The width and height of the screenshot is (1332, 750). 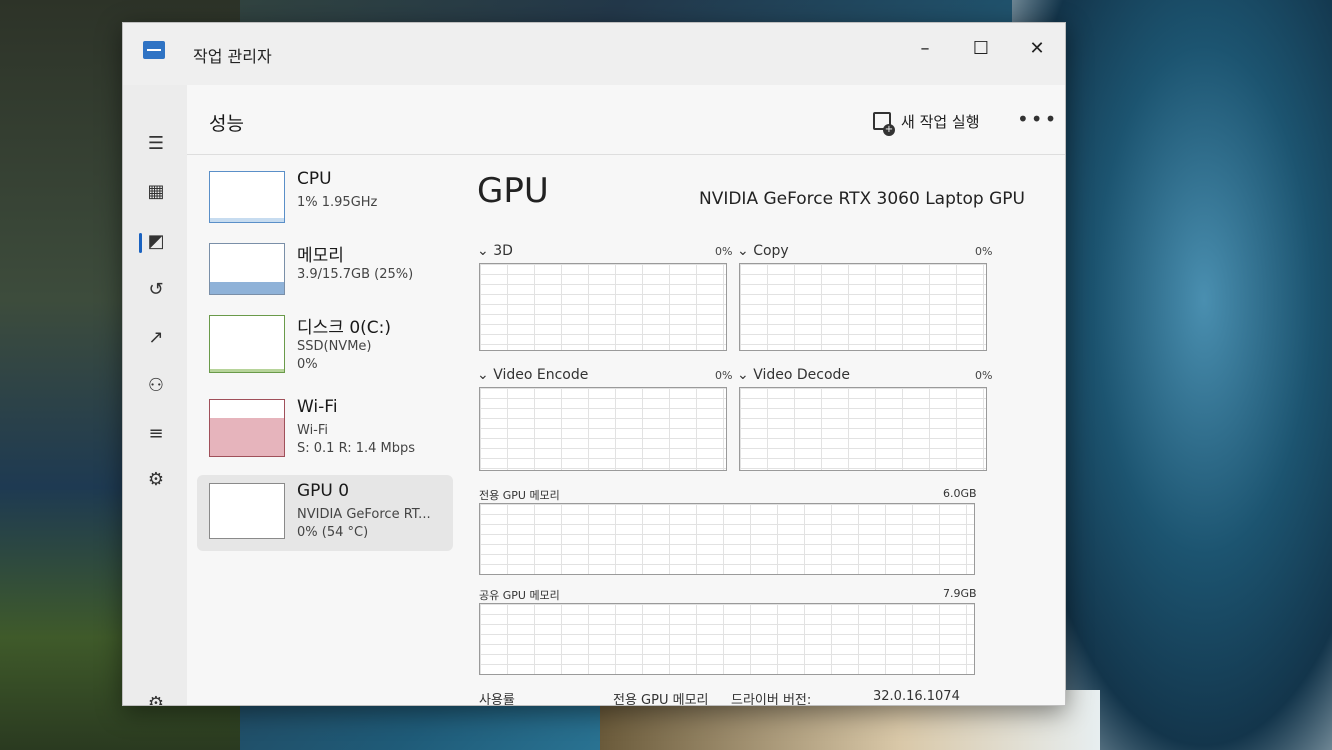 What do you see at coordinates (497, 699) in the screenshot?
I see `usage-label: 사용률` at bounding box center [497, 699].